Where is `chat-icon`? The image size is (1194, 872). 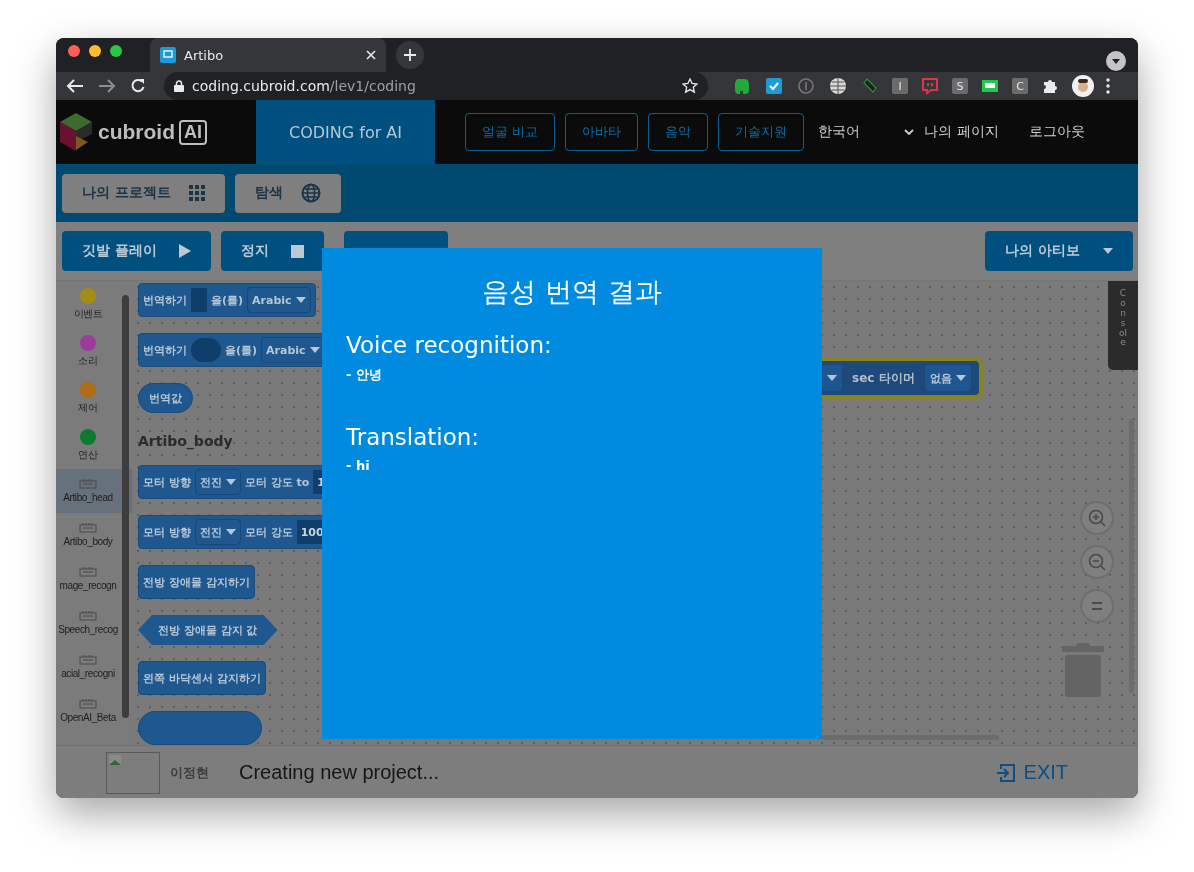 chat-icon is located at coordinates (930, 86).